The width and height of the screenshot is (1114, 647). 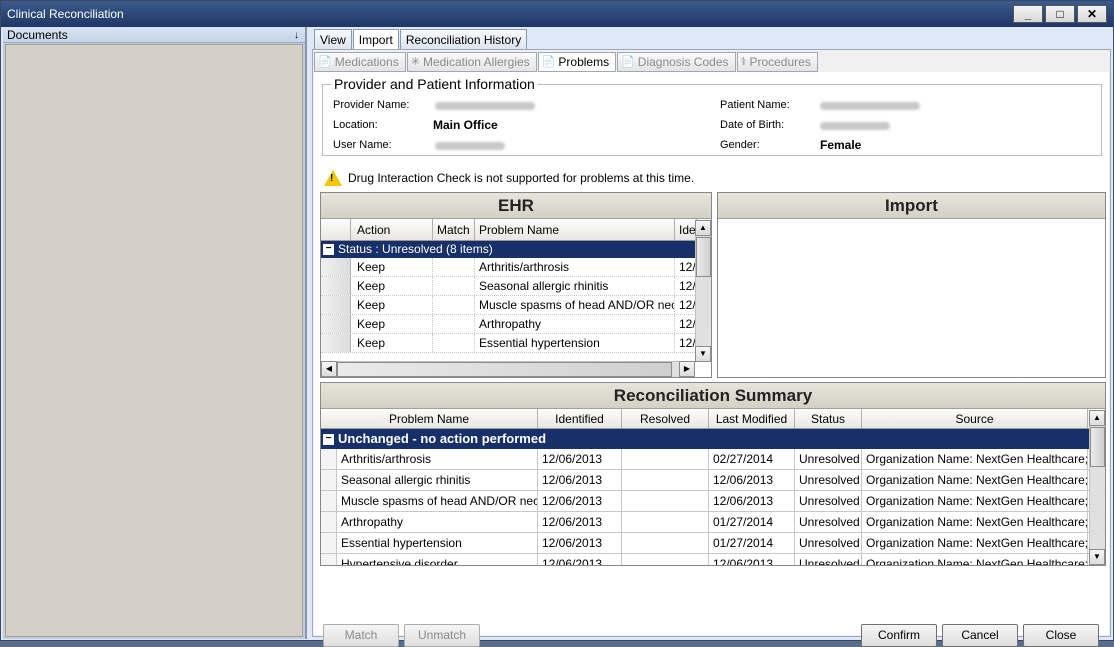 I want to click on title-bar: Clinical Reconciliation _ □ ✕, so click(x=557, y=14).